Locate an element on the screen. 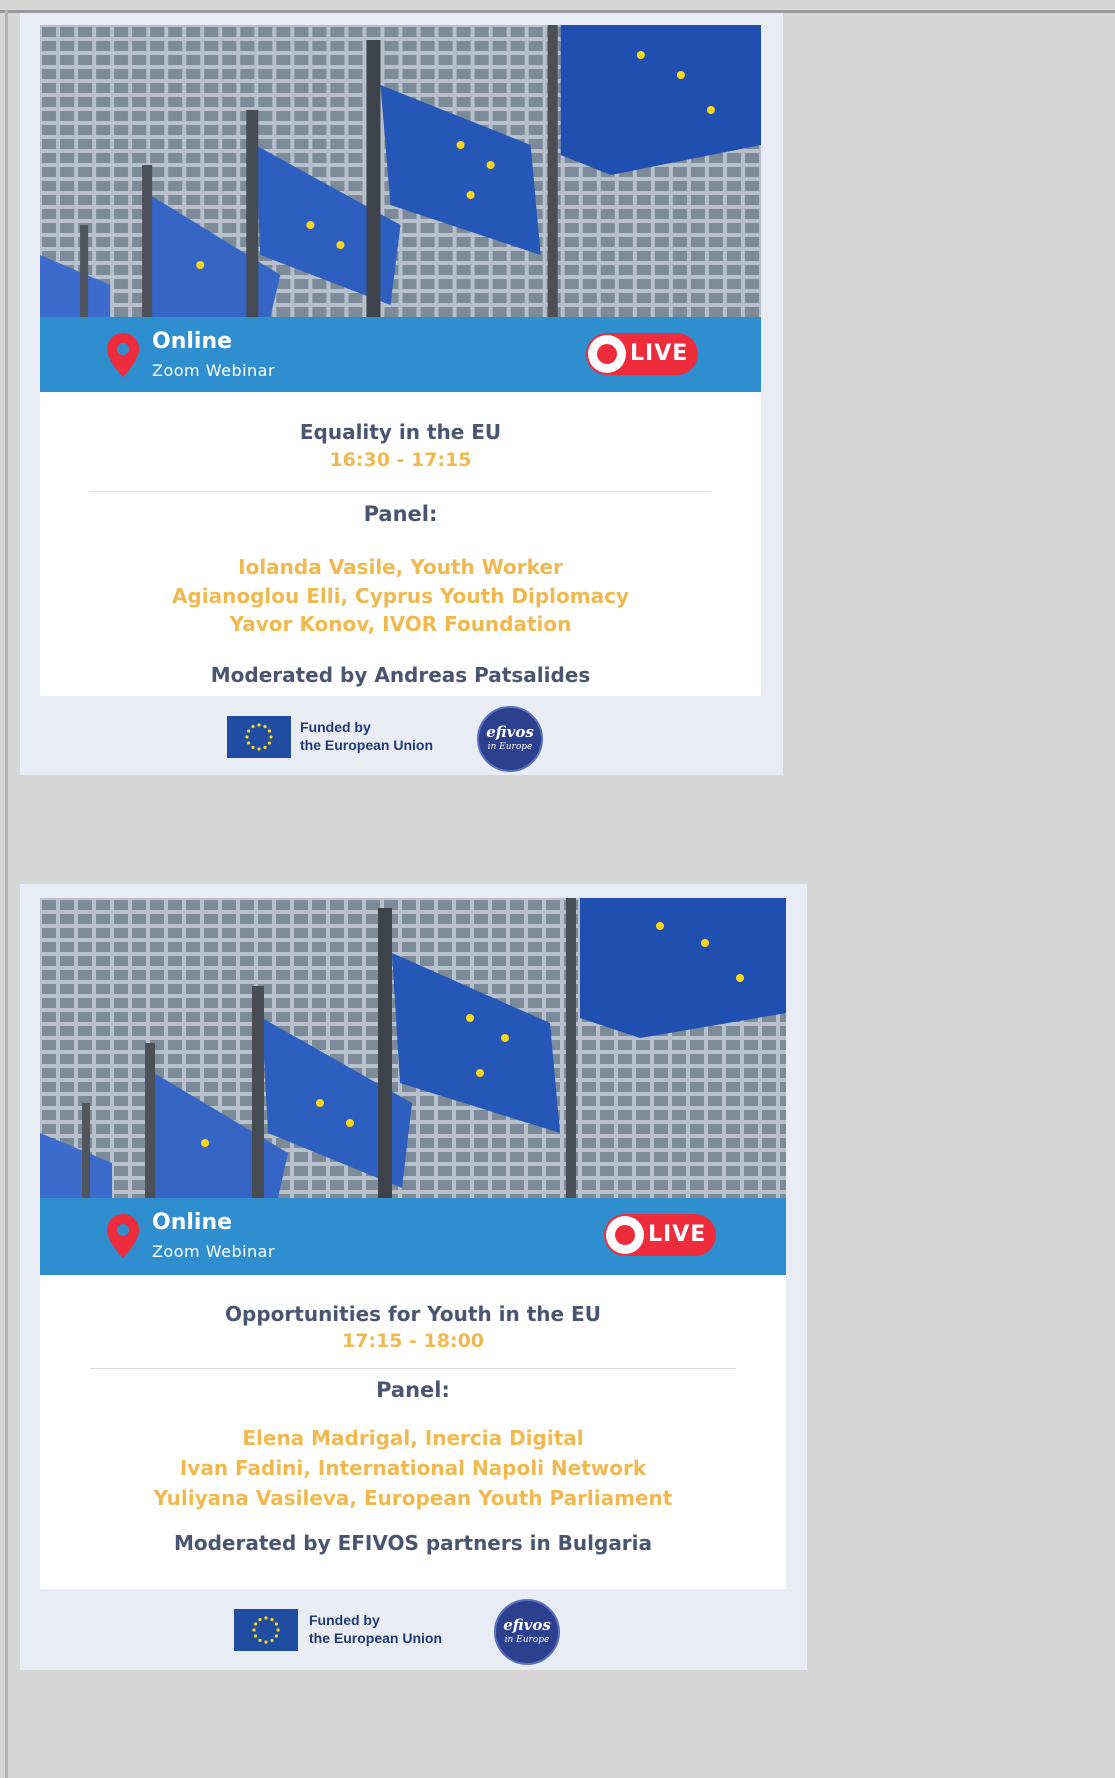 The height and width of the screenshot is (1778, 1115). panelist: Elena Madrigal, Inercia Digital is located at coordinates (413, 1438).